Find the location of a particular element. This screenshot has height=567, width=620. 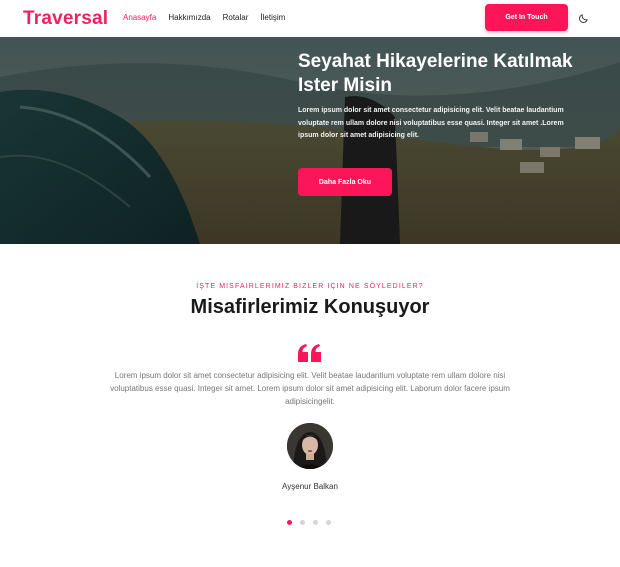

nav-item-anasayfa: Anasayfa is located at coordinates (139, 17).